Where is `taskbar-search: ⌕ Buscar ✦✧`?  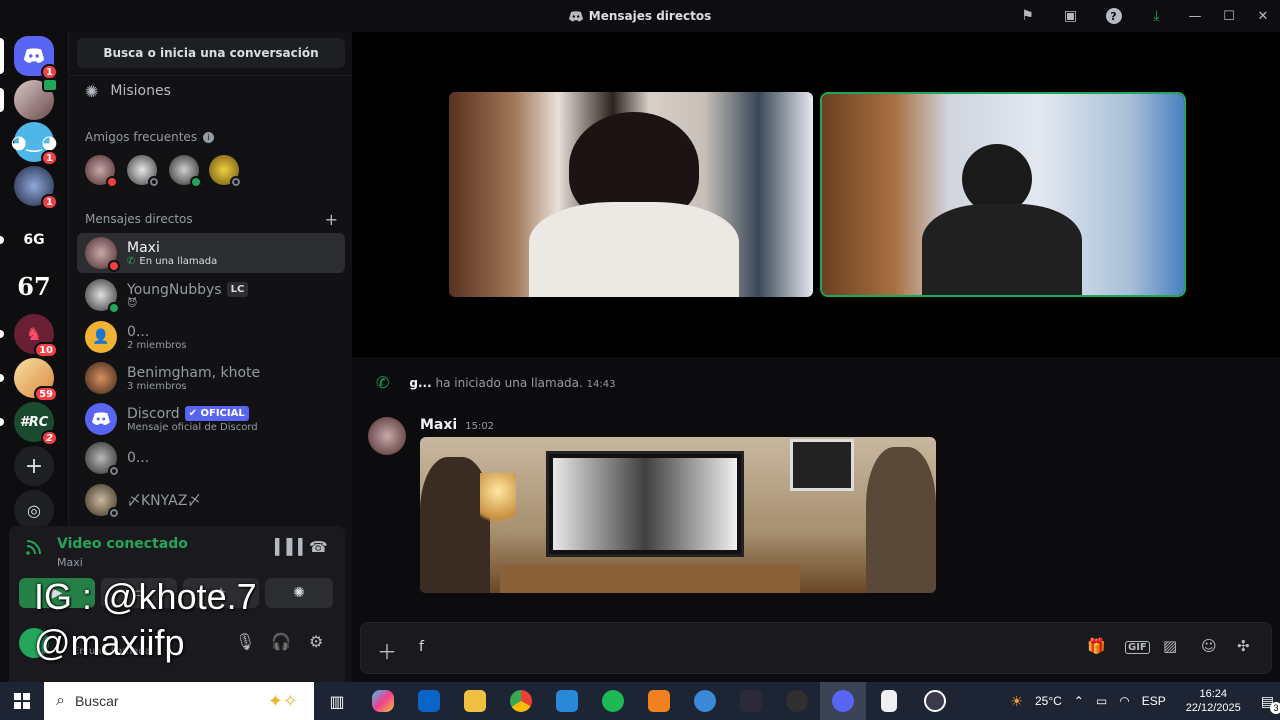
taskbar-search: ⌕ Buscar ✦✧ is located at coordinates (179, 701).